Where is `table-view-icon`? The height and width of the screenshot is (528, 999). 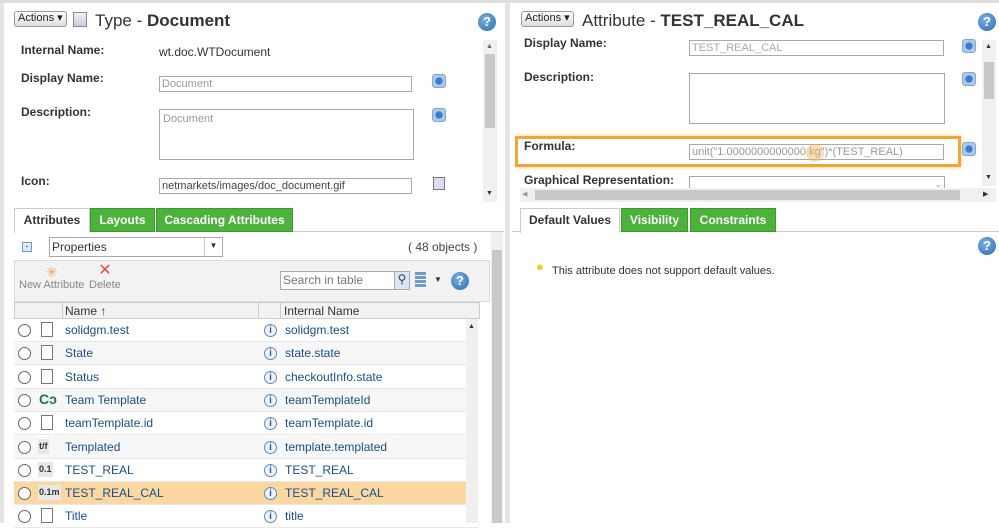 table-view-icon is located at coordinates (420, 280).